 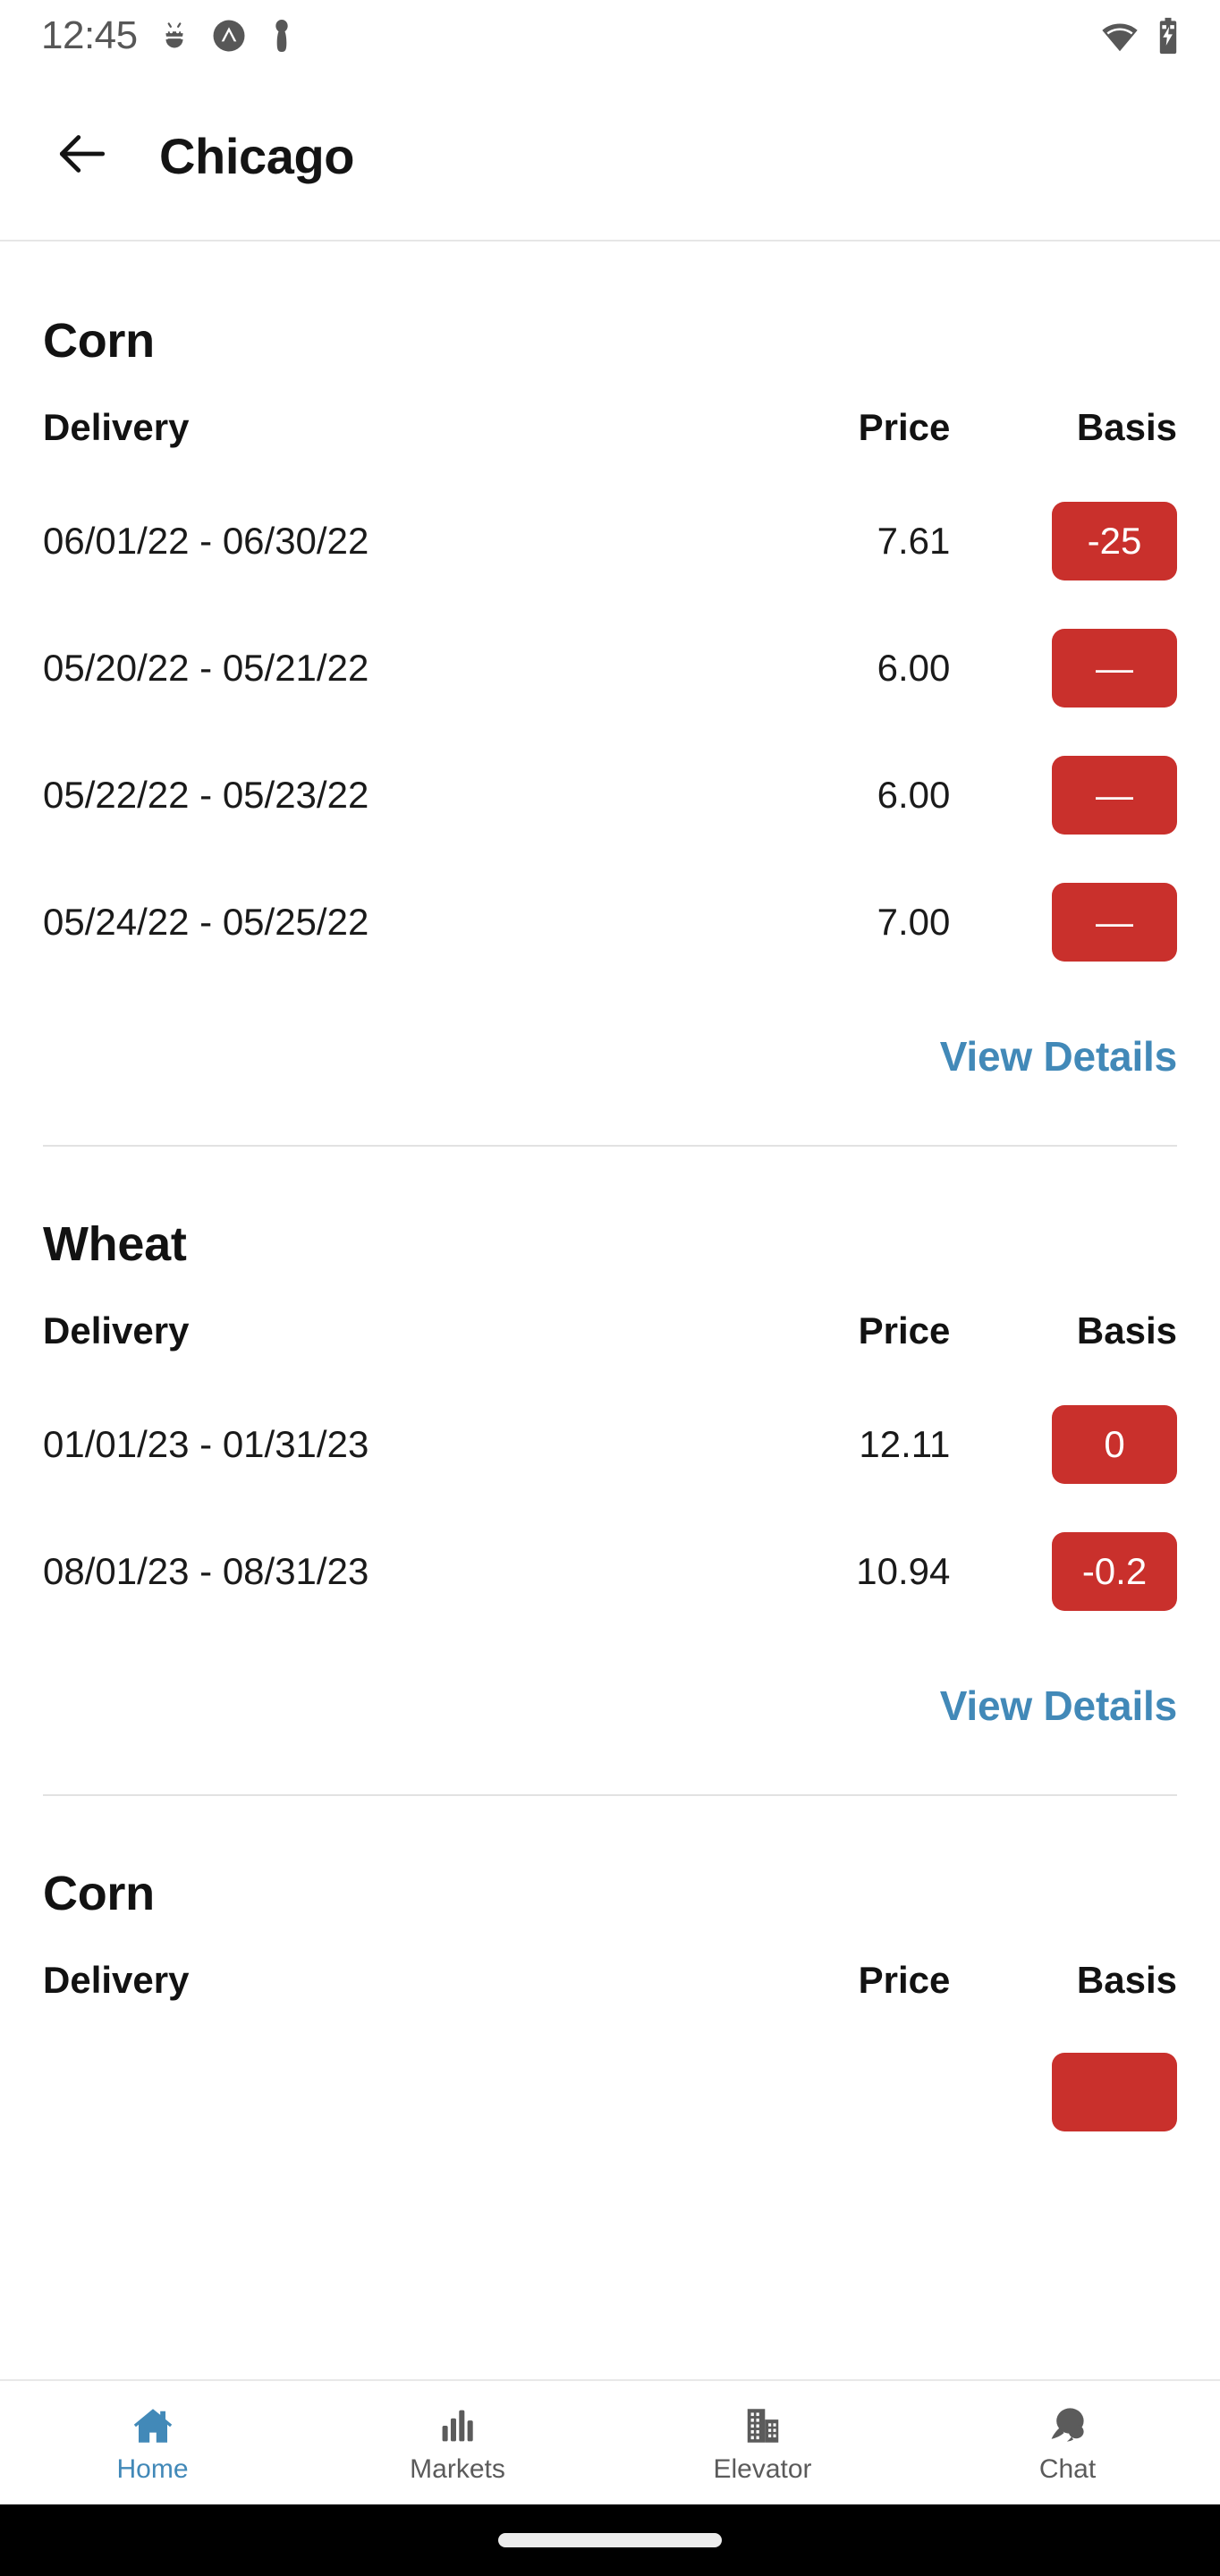 I want to click on nav-item-chat: Chat, so click(x=1067, y=2442).